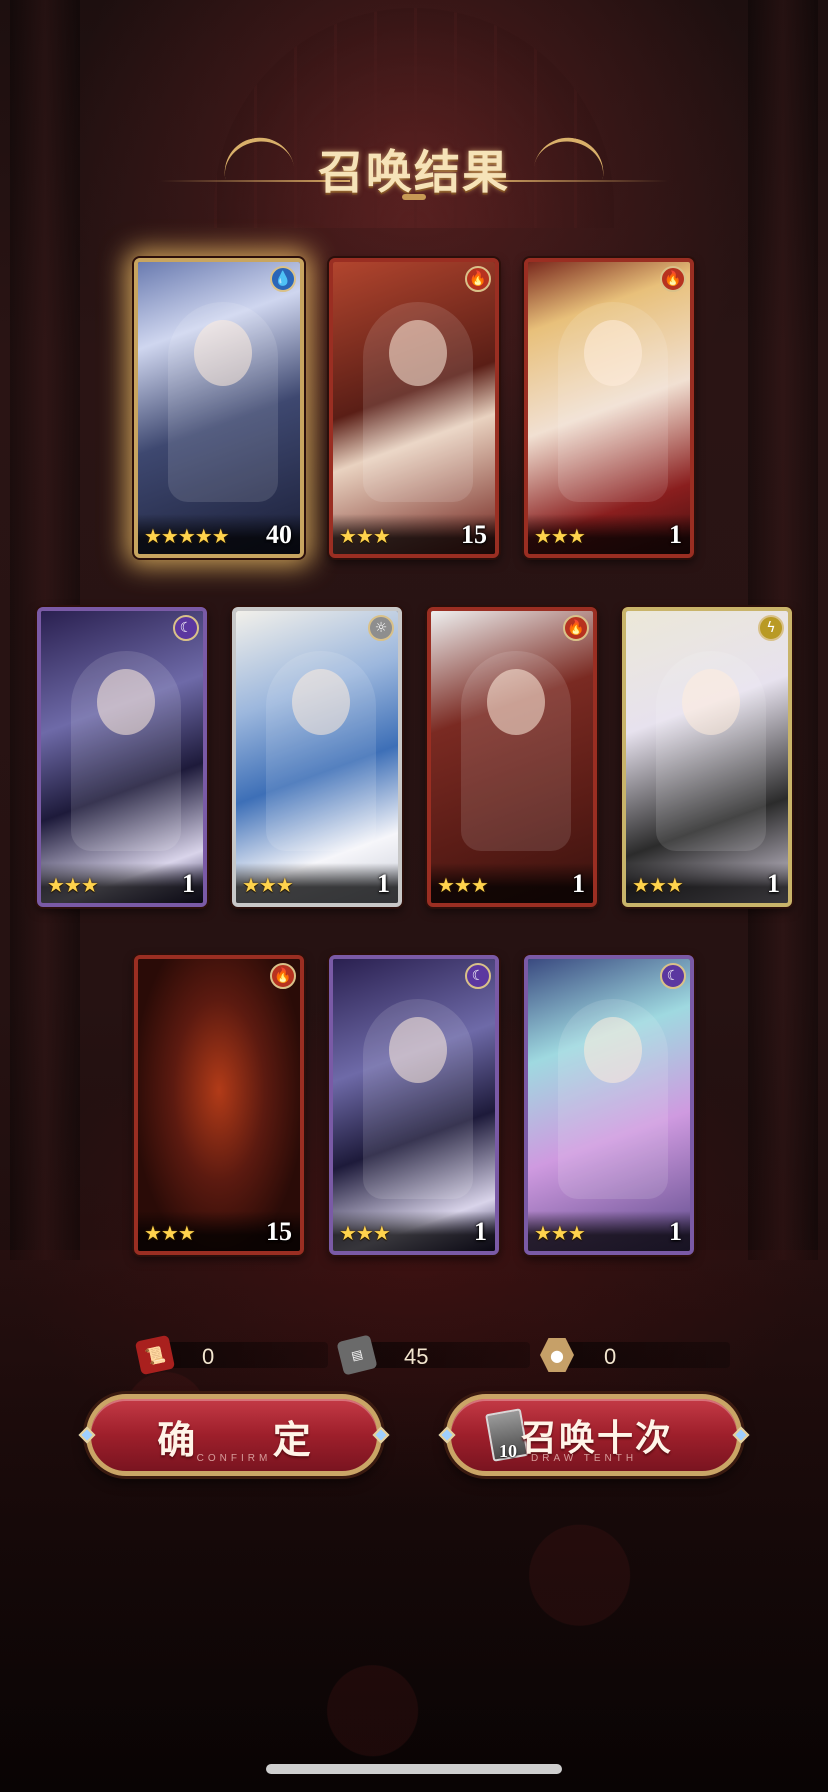 The width and height of the screenshot is (828, 1792). Describe the element at coordinates (155, 1355) in the screenshot. I see `scroll-icon: 📜` at that location.